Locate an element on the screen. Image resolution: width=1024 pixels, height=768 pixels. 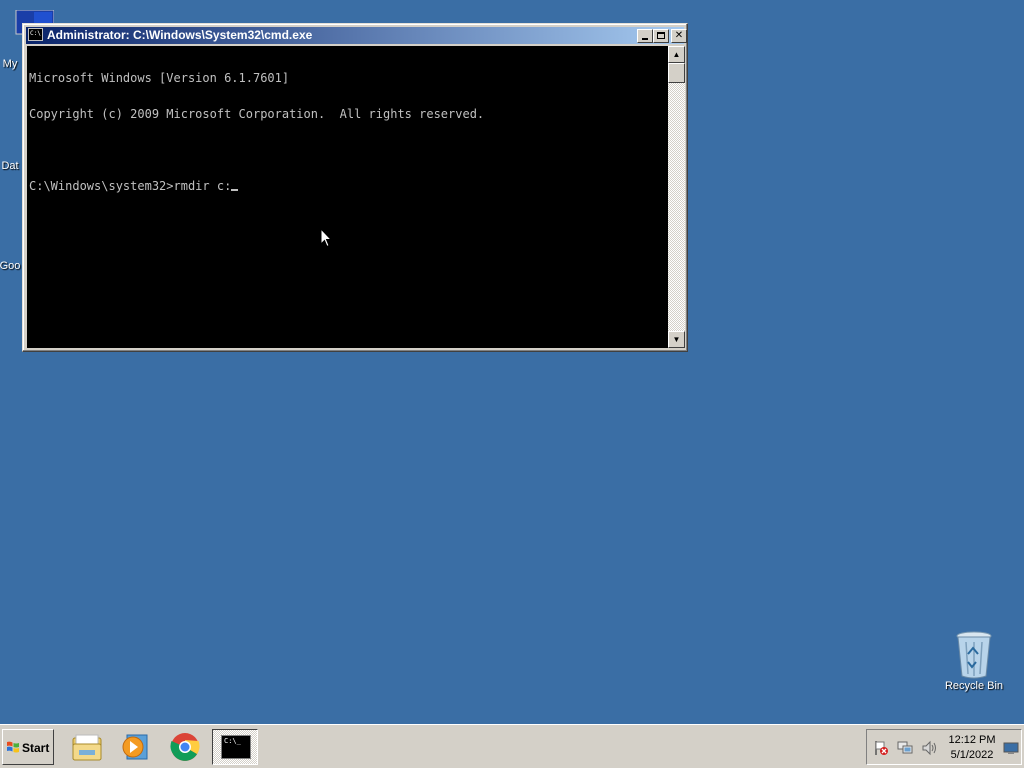
taskbar-media-player-button is located at coordinates (135, 747).